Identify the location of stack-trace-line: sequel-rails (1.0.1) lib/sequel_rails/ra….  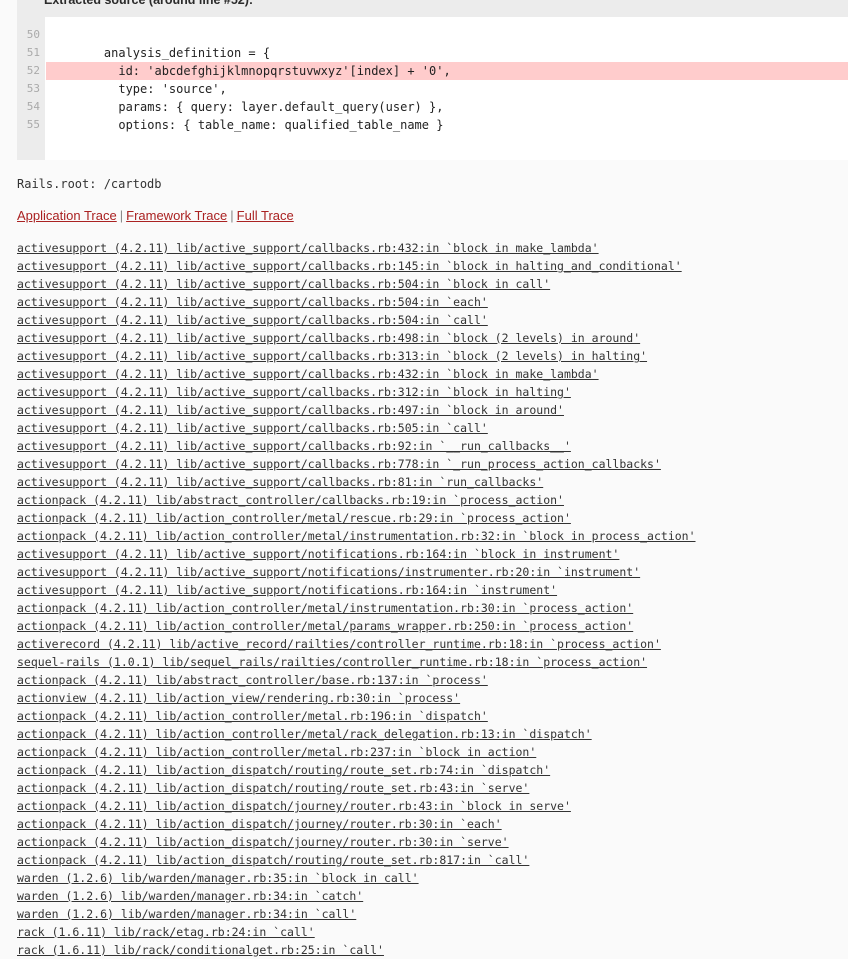
(432, 662).